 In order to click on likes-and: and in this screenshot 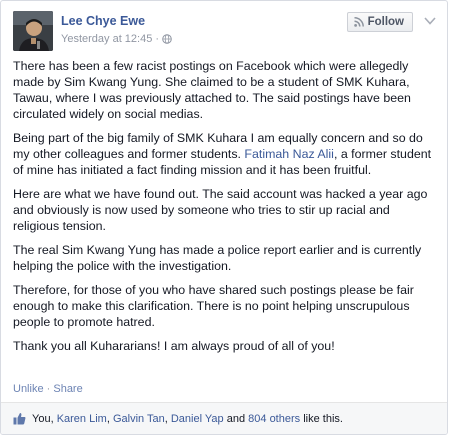, I will do `click(236, 418)`.